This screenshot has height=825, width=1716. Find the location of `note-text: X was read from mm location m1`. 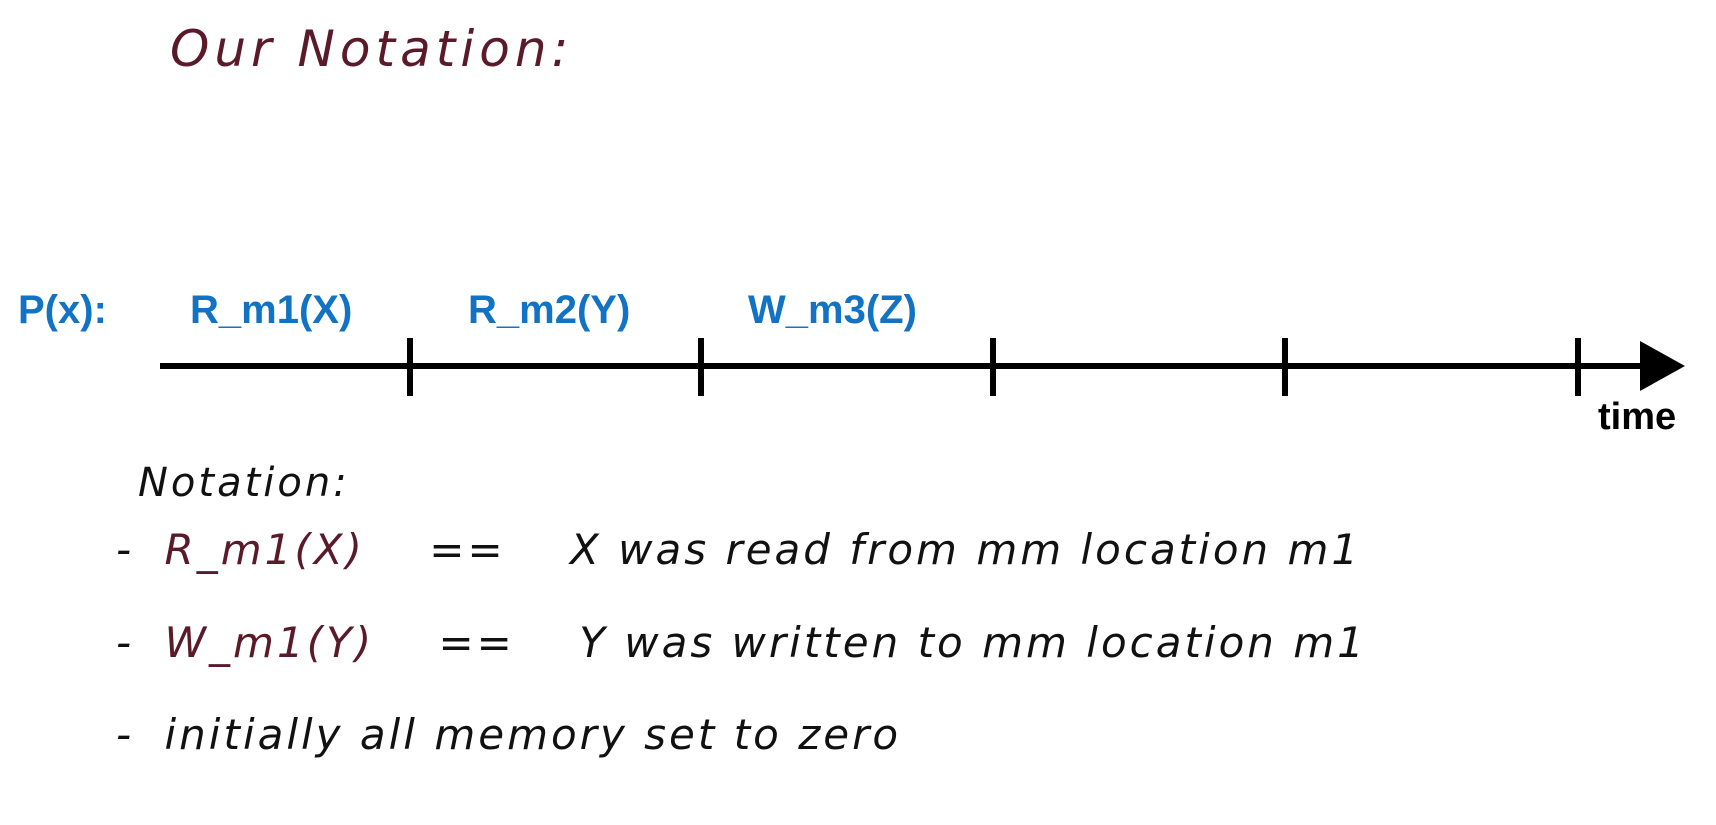

note-text: X was read from mm location m1 is located at coordinates (966, 549).